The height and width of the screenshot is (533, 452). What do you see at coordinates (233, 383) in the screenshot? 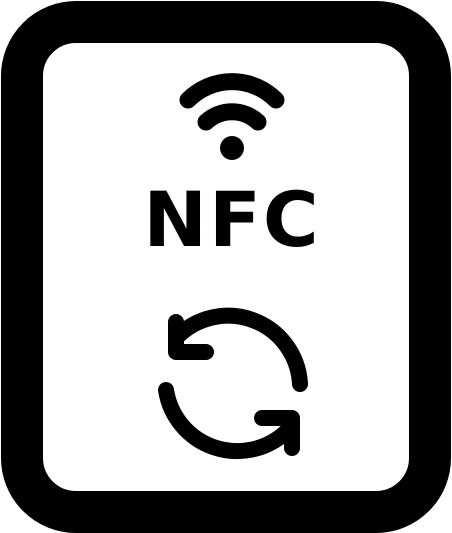
I see `sync-arrows-icon` at bounding box center [233, 383].